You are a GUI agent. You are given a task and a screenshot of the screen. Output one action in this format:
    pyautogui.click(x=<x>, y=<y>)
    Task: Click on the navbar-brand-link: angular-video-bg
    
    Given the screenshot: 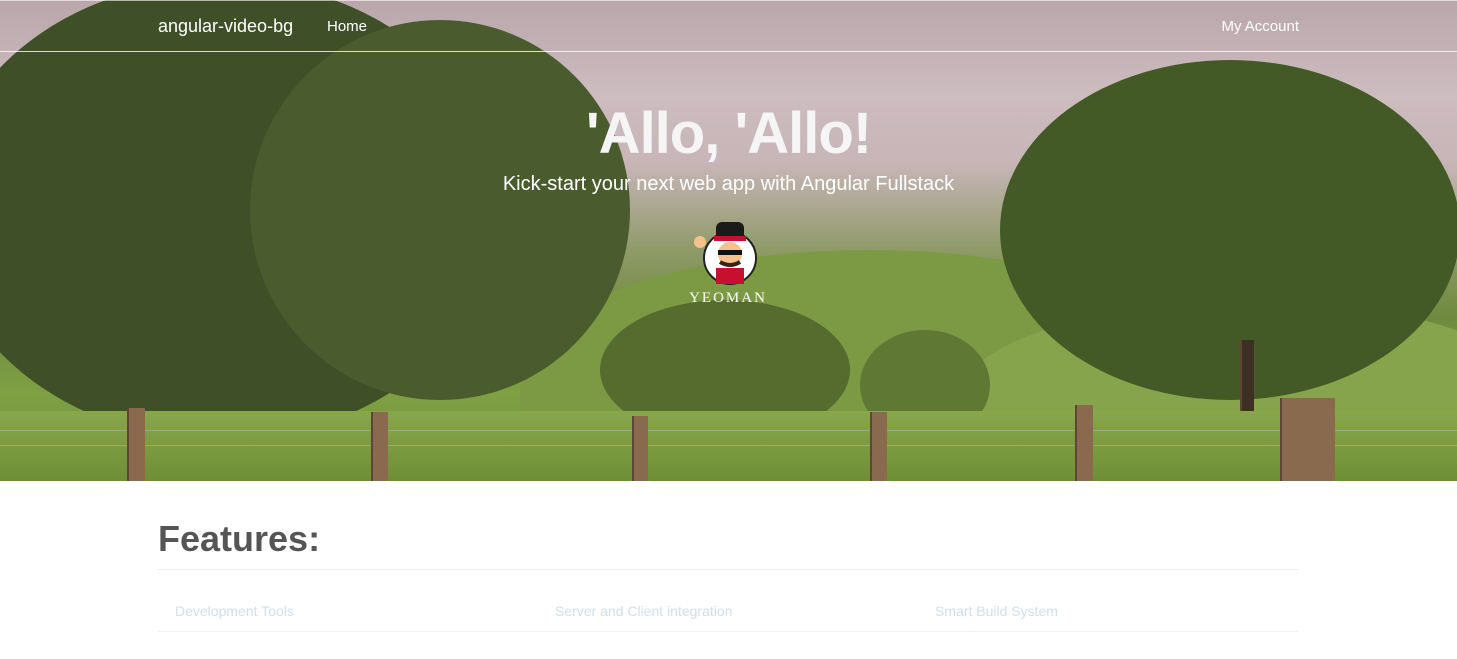 What is the action you would take?
    pyautogui.click(x=225, y=26)
    